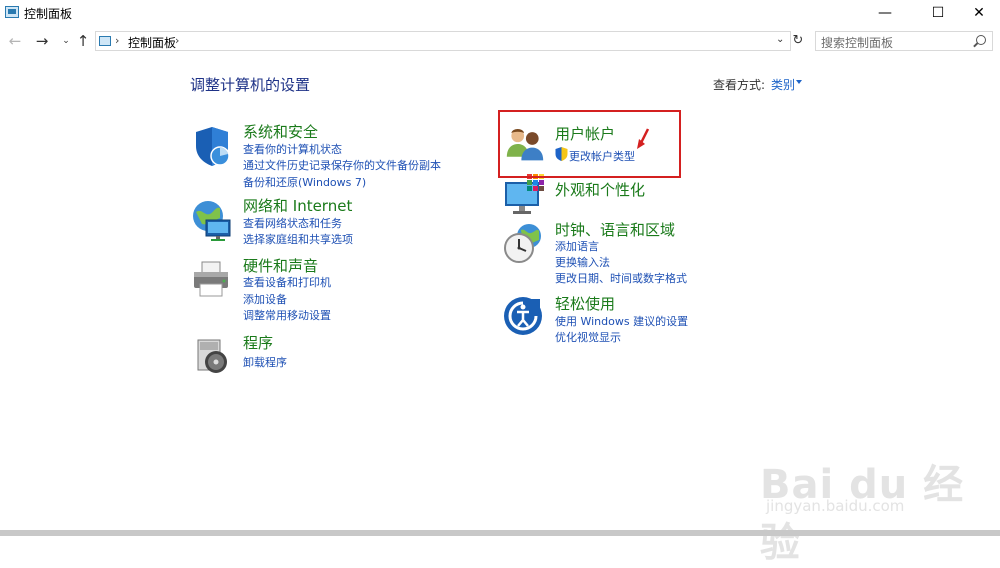 The height and width of the screenshot is (568, 1000). Describe the element at coordinates (292, 149) in the screenshot. I see `category-link: 查看你的计算机状态` at that location.